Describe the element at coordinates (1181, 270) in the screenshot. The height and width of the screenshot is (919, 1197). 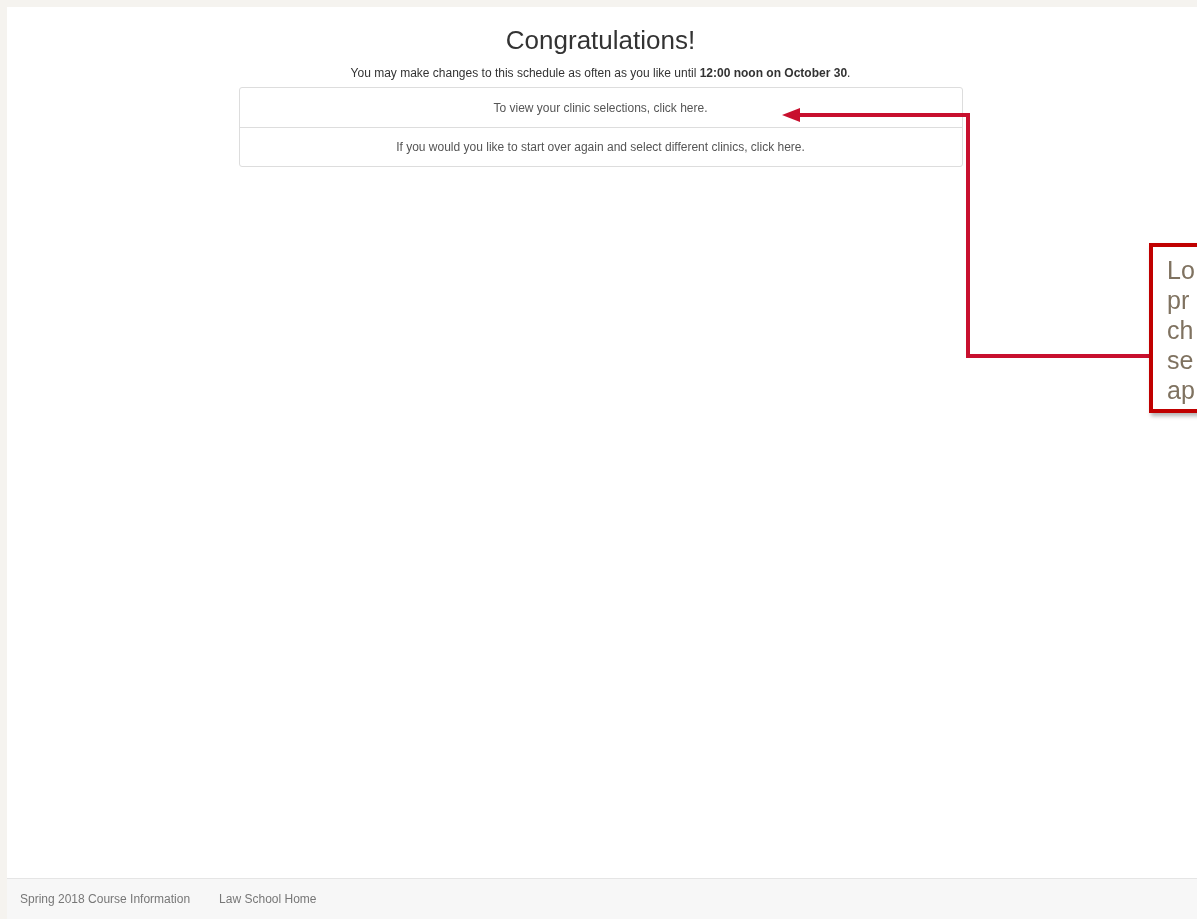
I see `callout-text: Lo` at that location.